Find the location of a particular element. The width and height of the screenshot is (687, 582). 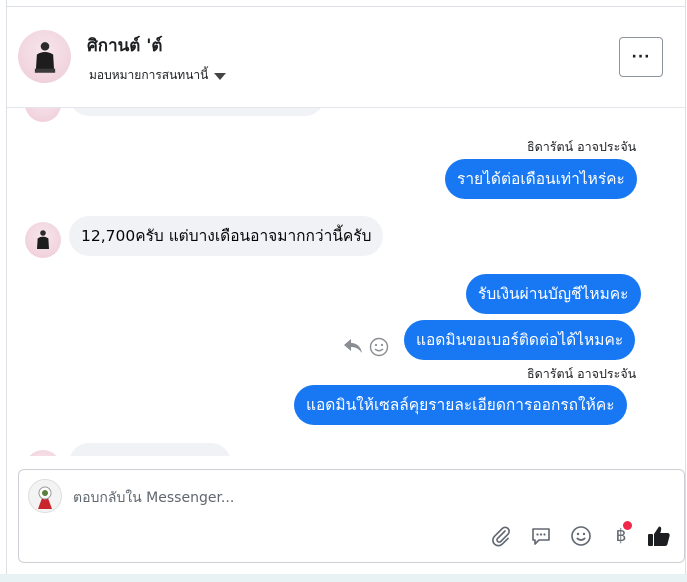

window-right-border is located at coordinates (685, 287).